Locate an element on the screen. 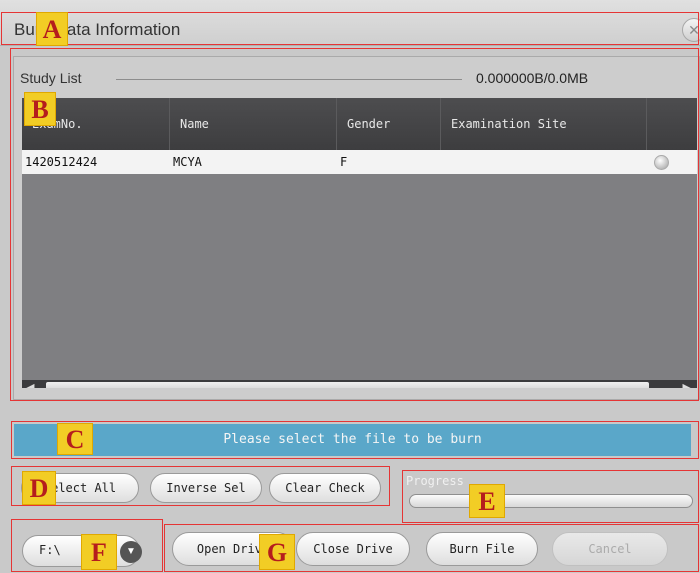 This screenshot has width=700, height=573. scroll-thumb is located at coordinates (347, 385).